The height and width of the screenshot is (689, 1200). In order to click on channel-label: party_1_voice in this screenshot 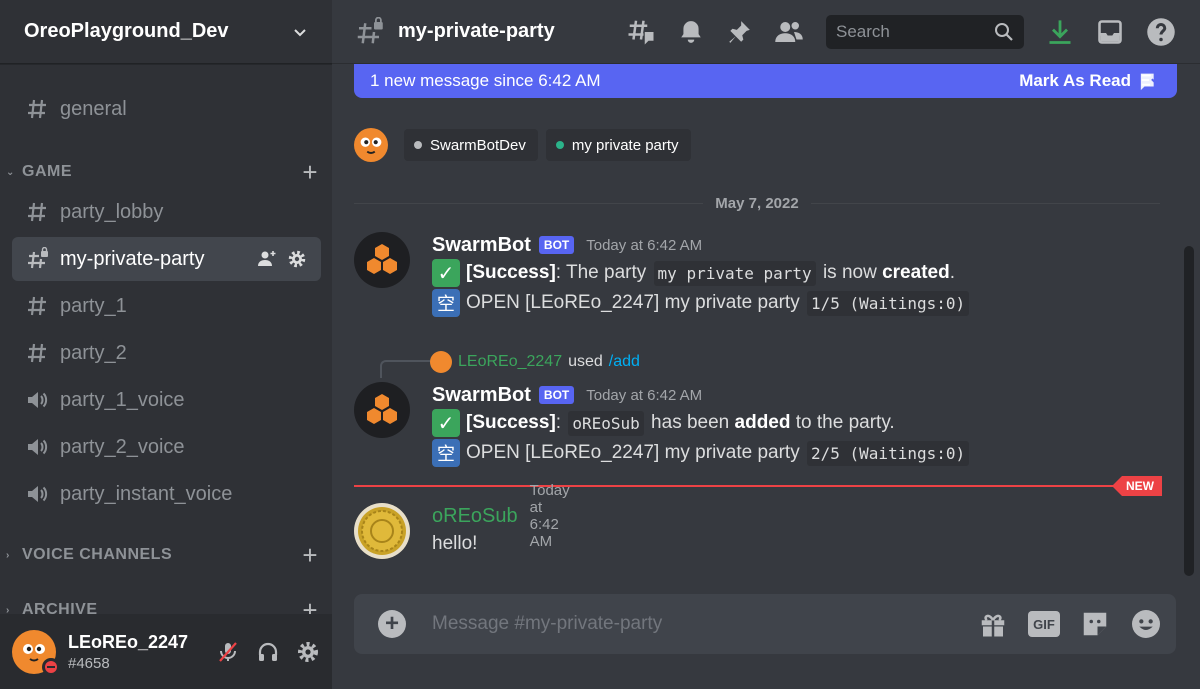, I will do `click(122, 399)`.